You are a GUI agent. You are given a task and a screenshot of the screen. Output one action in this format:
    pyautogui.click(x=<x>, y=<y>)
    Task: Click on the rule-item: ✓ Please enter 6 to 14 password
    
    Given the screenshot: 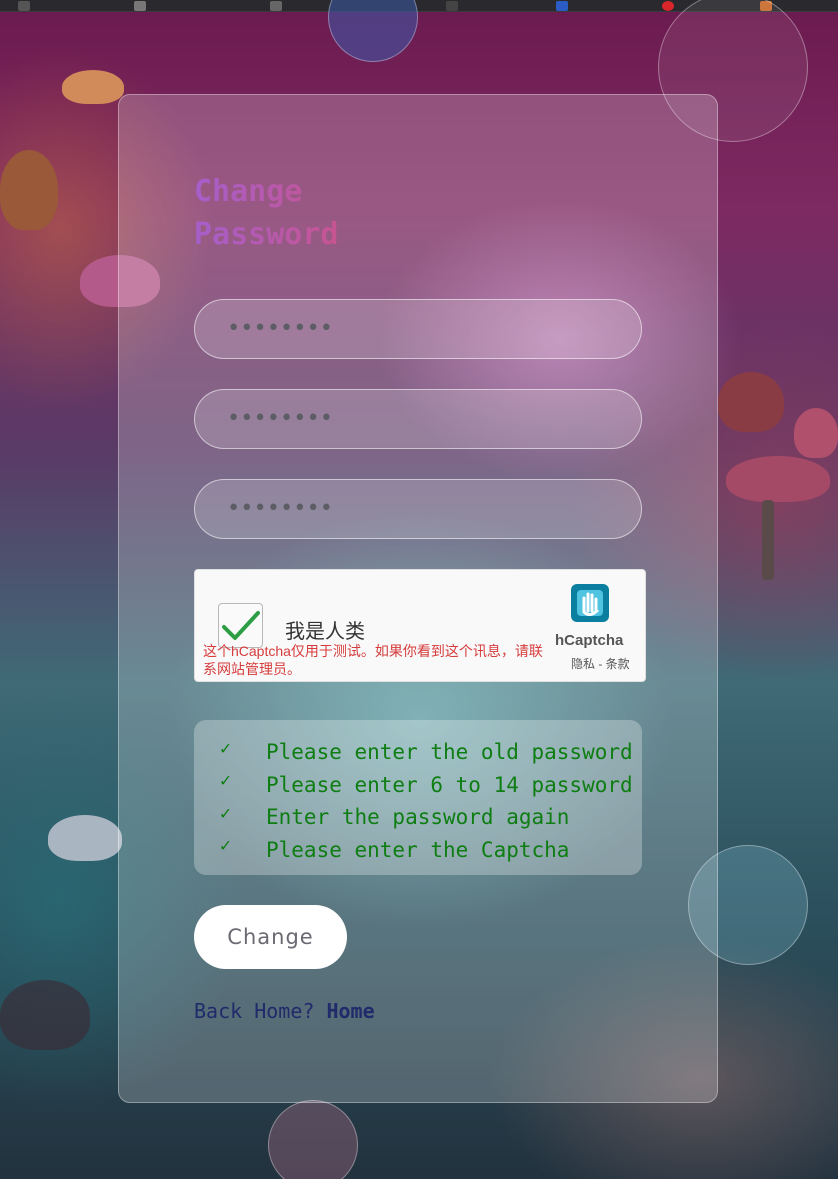 What is the action you would take?
    pyautogui.click(x=418, y=785)
    